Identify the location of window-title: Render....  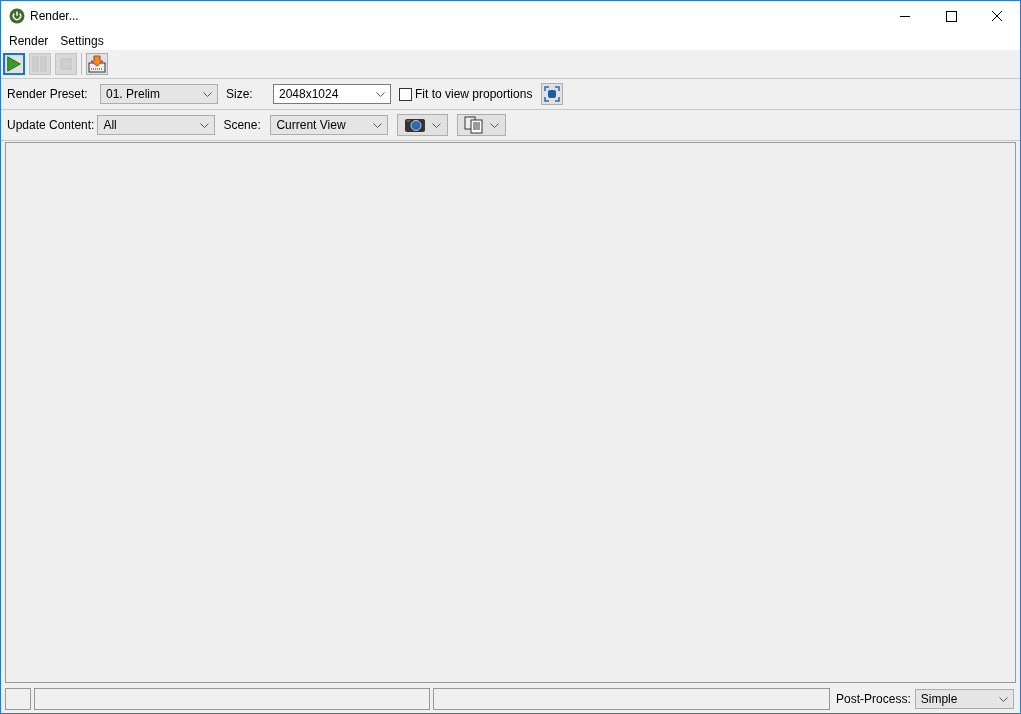
(55, 16).